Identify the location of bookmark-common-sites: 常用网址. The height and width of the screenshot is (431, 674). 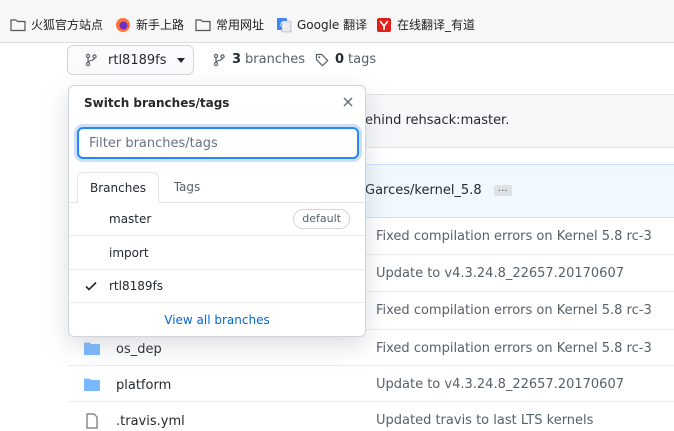
(229, 24).